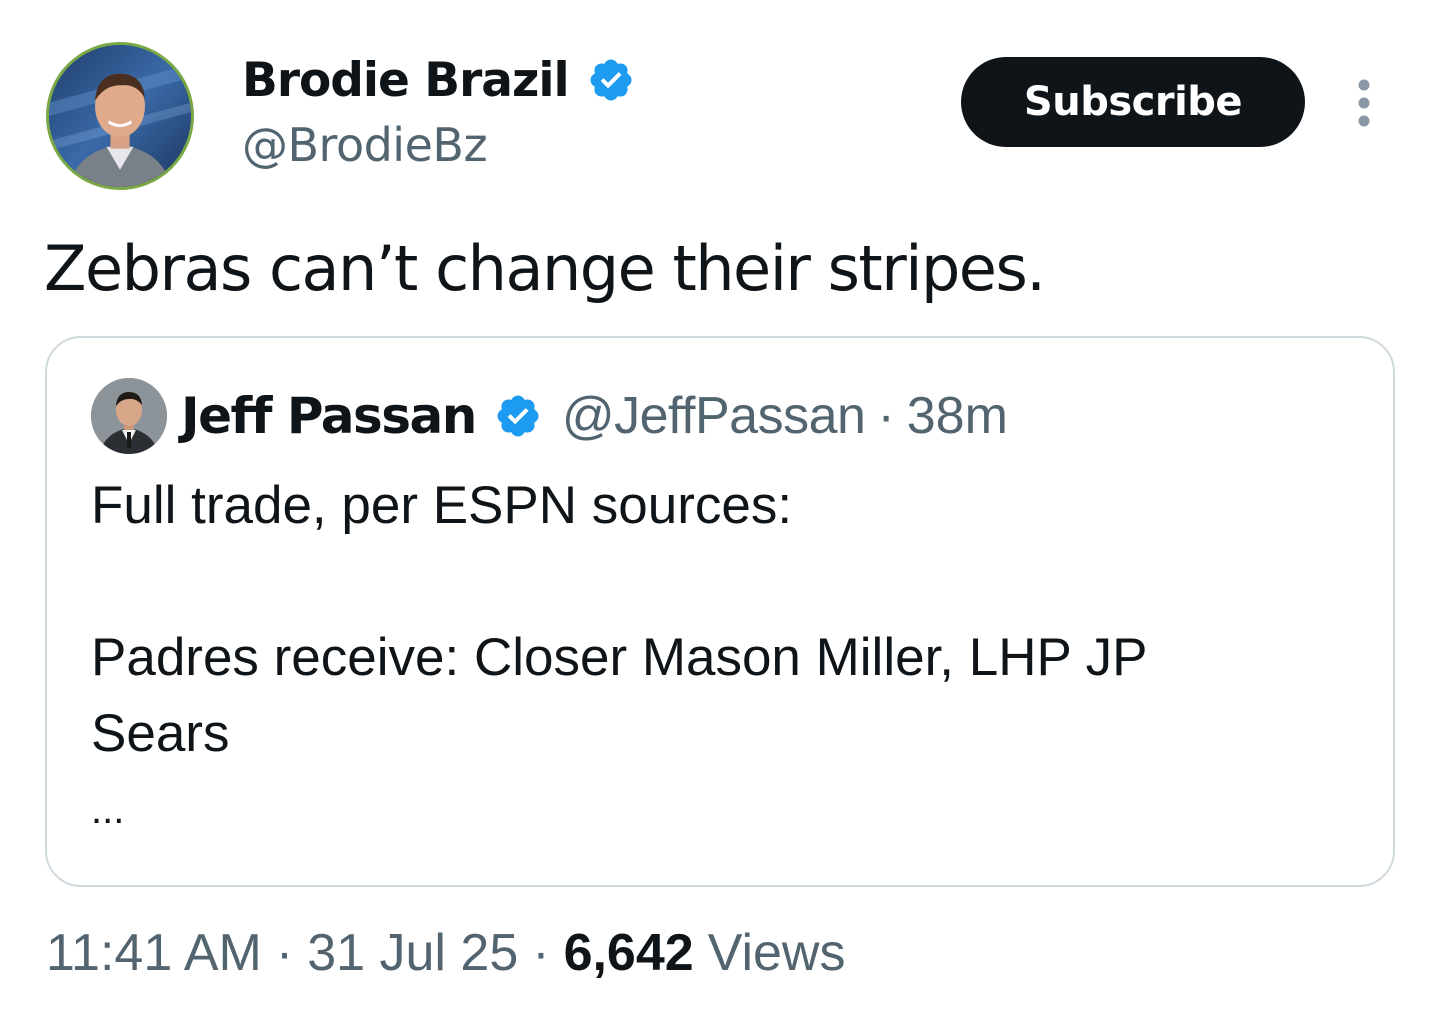 The width and height of the screenshot is (1439, 1014). Describe the element at coordinates (714, 416) in the screenshot. I see `quoted-author-handle: @JeffPassan` at that location.